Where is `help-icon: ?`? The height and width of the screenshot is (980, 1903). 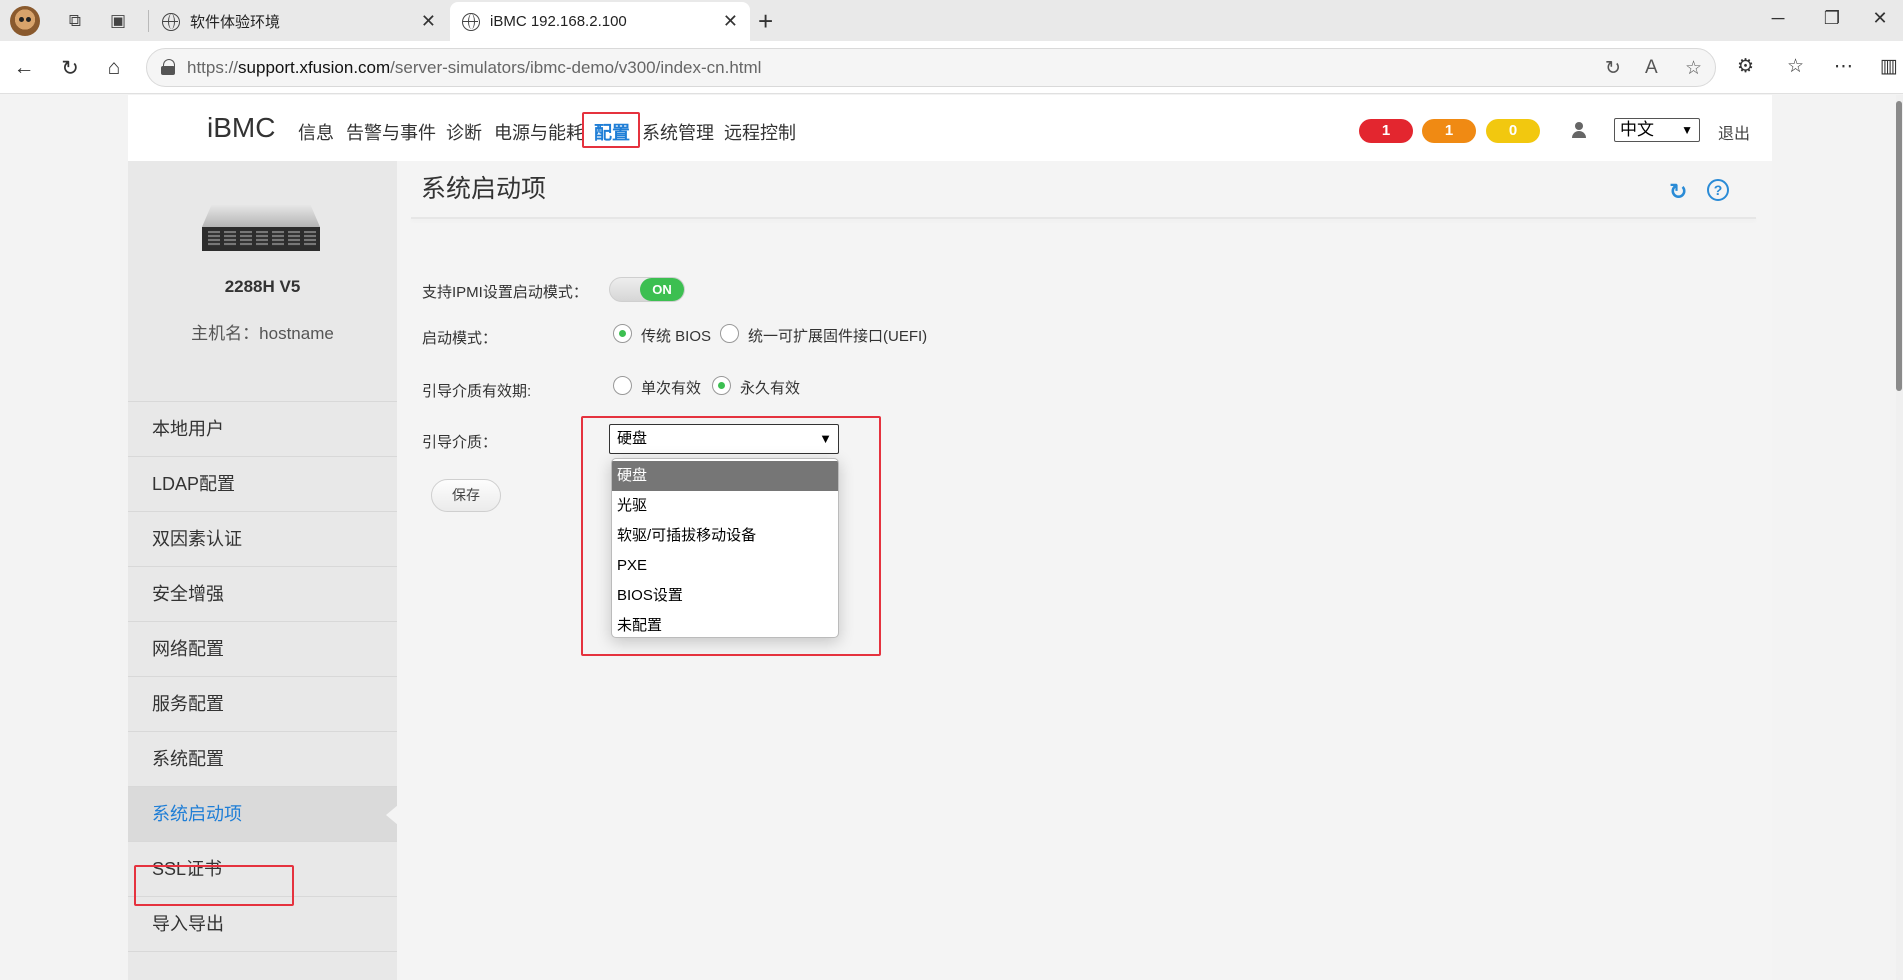
help-icon: ? is located at coordinates (1718, 190).